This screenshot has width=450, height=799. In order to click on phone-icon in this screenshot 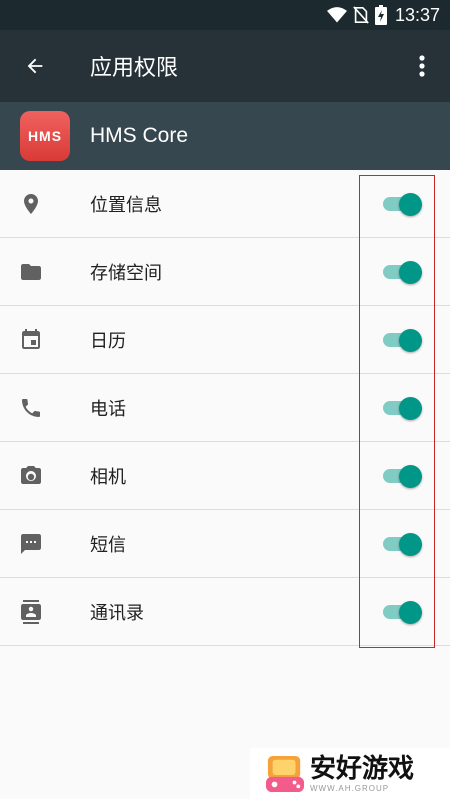, I will do `click(31, 407)`.